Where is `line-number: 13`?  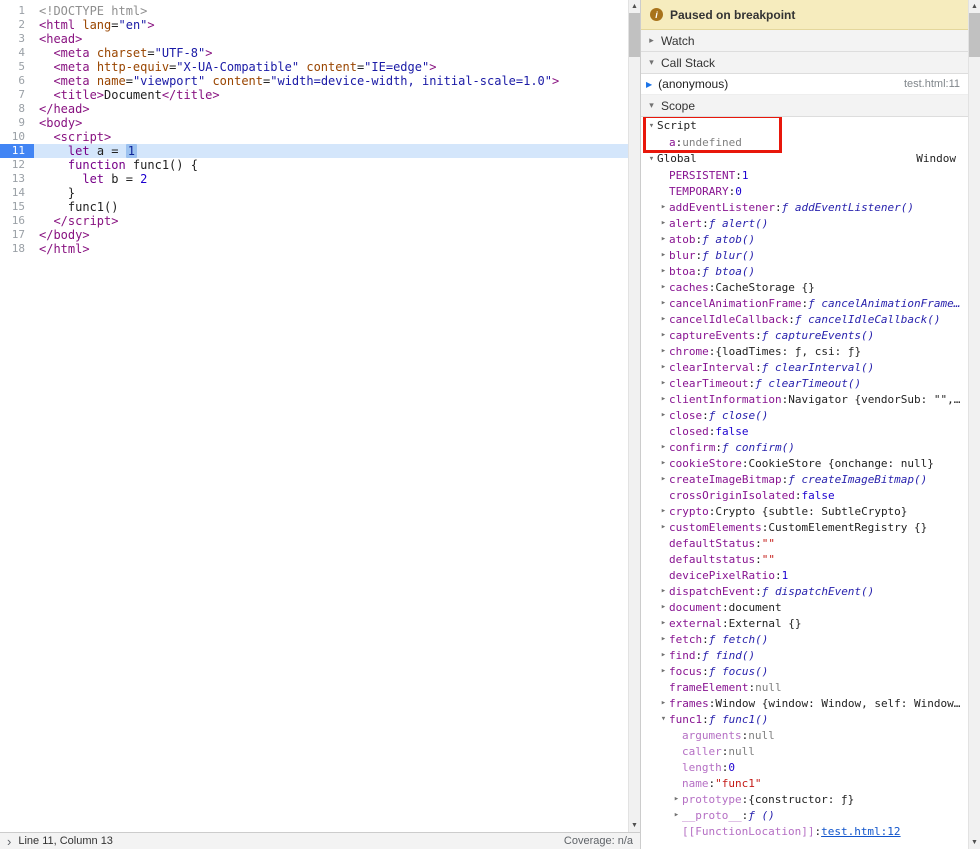
line-number: 13 is located at coordinates (17, 179).